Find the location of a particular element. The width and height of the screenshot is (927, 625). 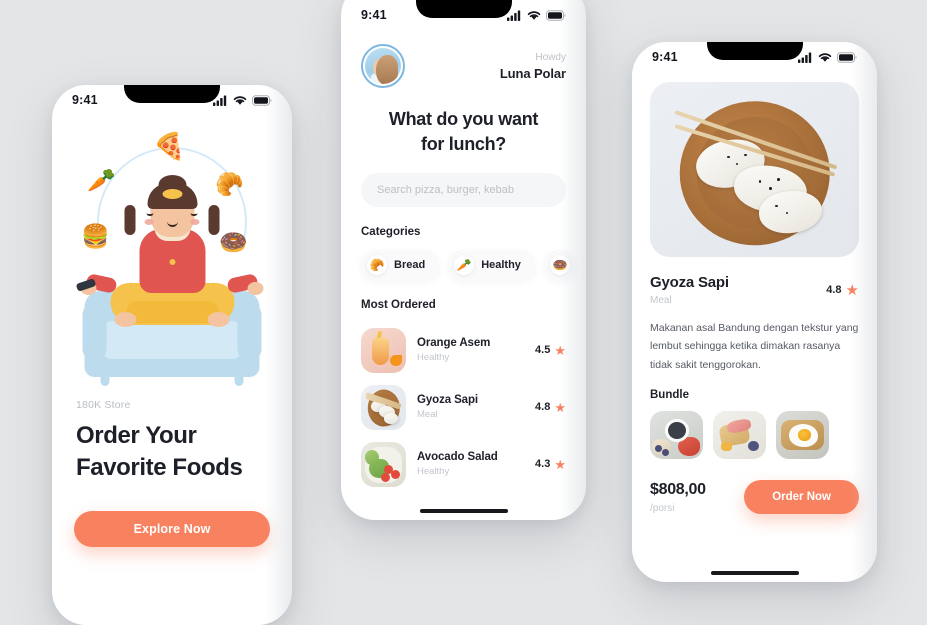

page-title: Gyoza Sapi is located at coordinates (689, 282).